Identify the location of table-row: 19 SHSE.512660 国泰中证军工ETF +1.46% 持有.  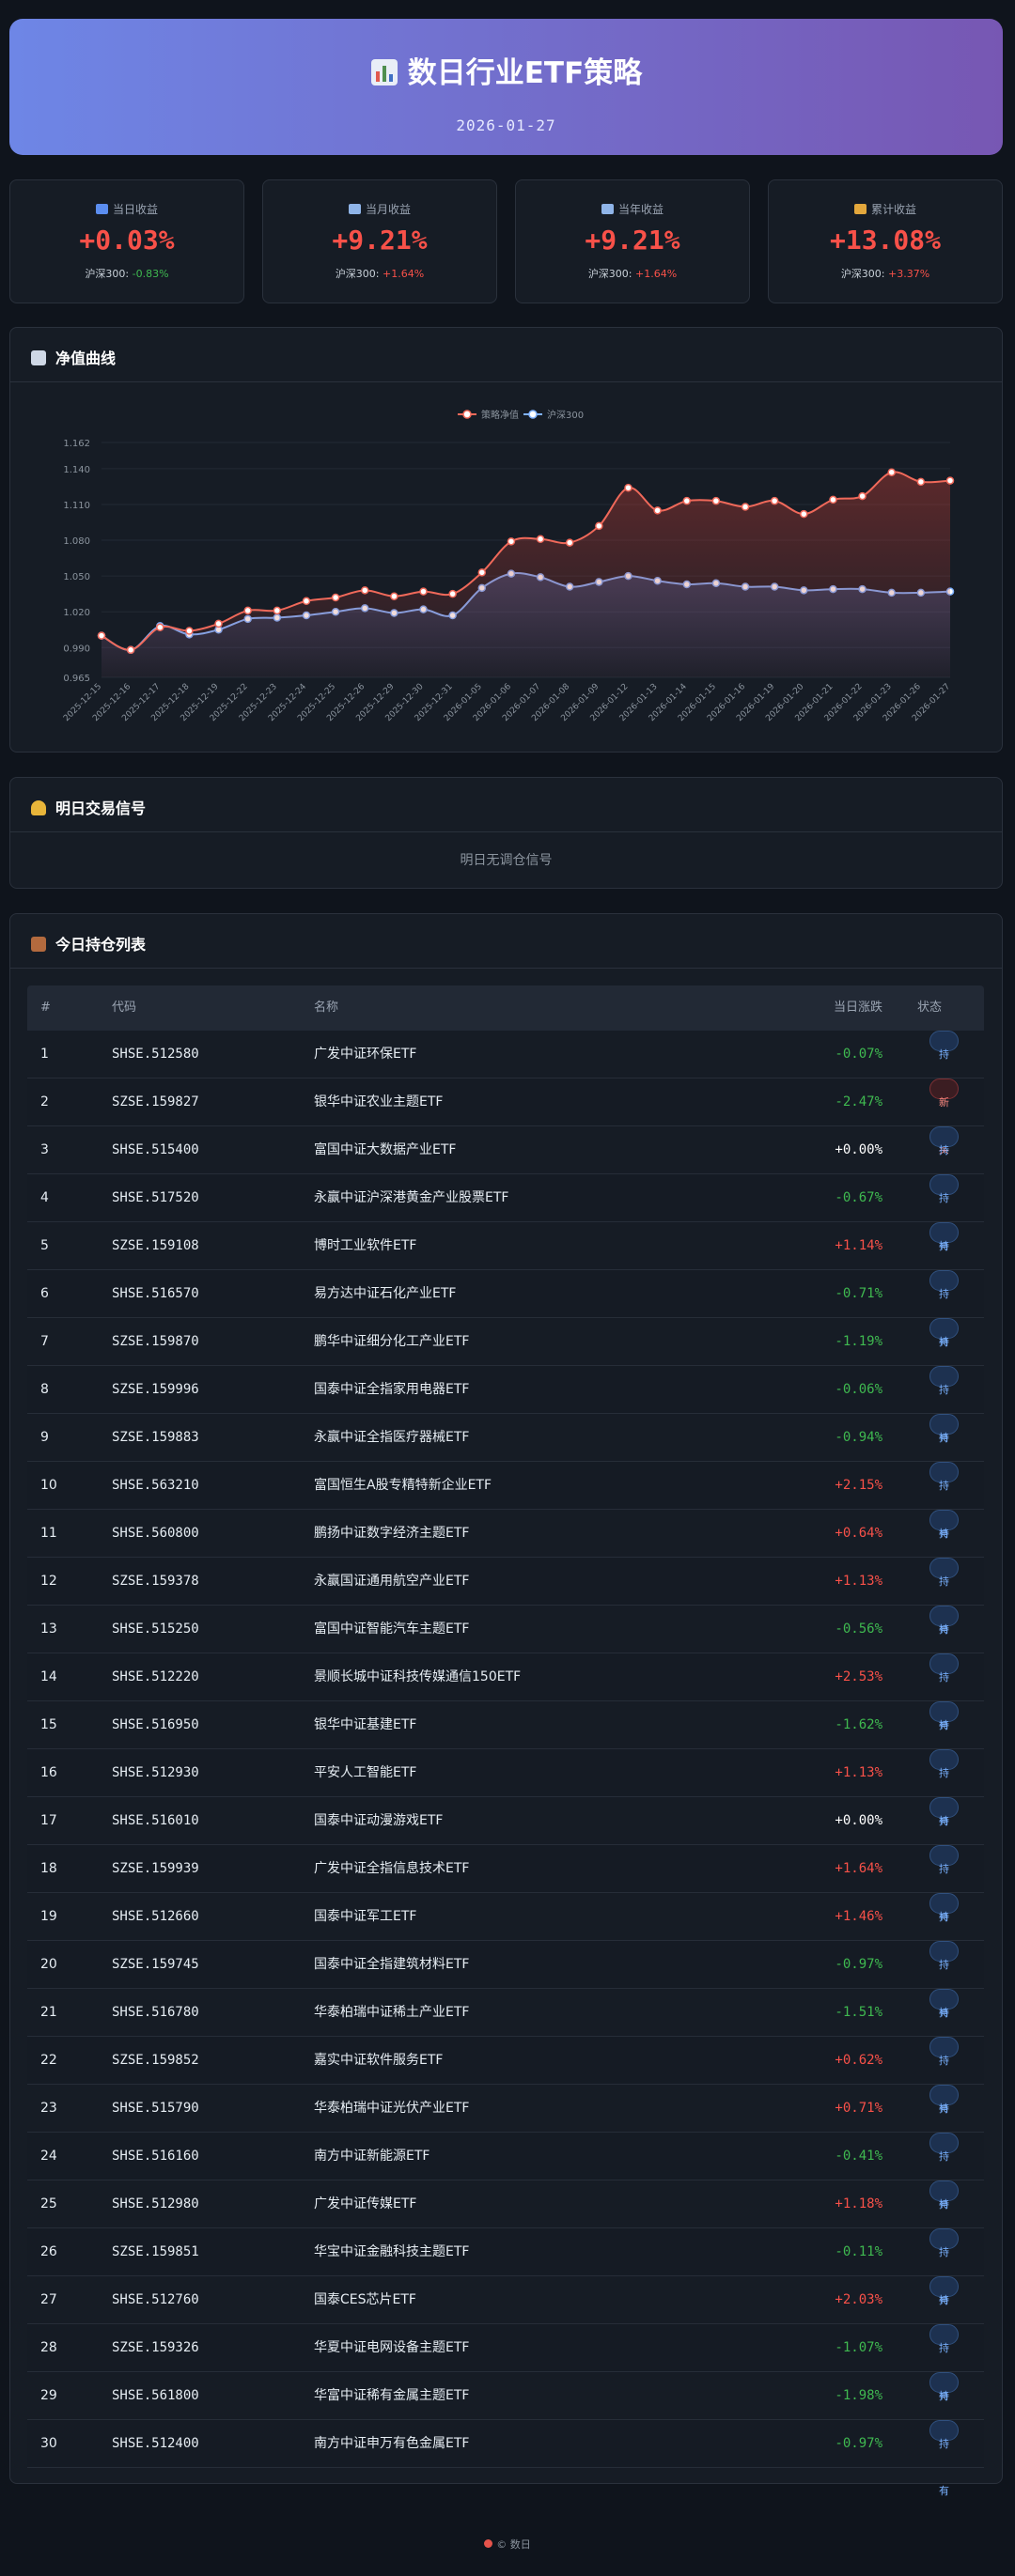
(506, 1931).